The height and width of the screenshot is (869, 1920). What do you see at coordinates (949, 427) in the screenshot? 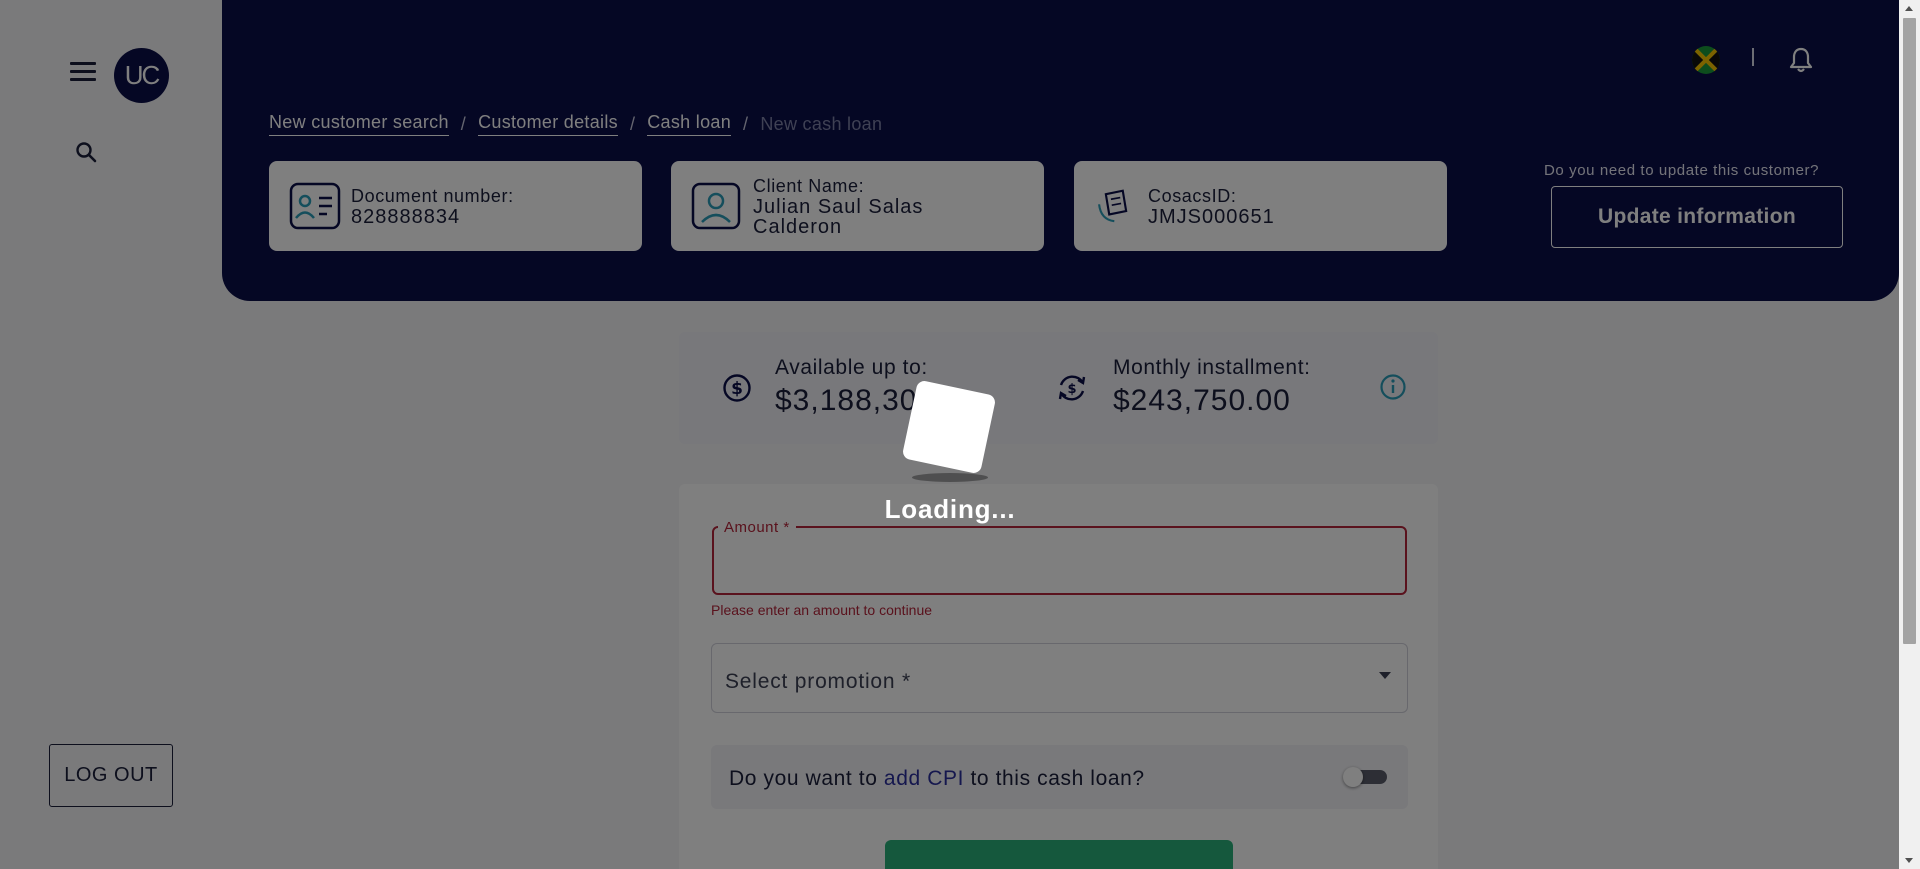
I see `loading-spinner-icon` at bounding box center [949, 427].